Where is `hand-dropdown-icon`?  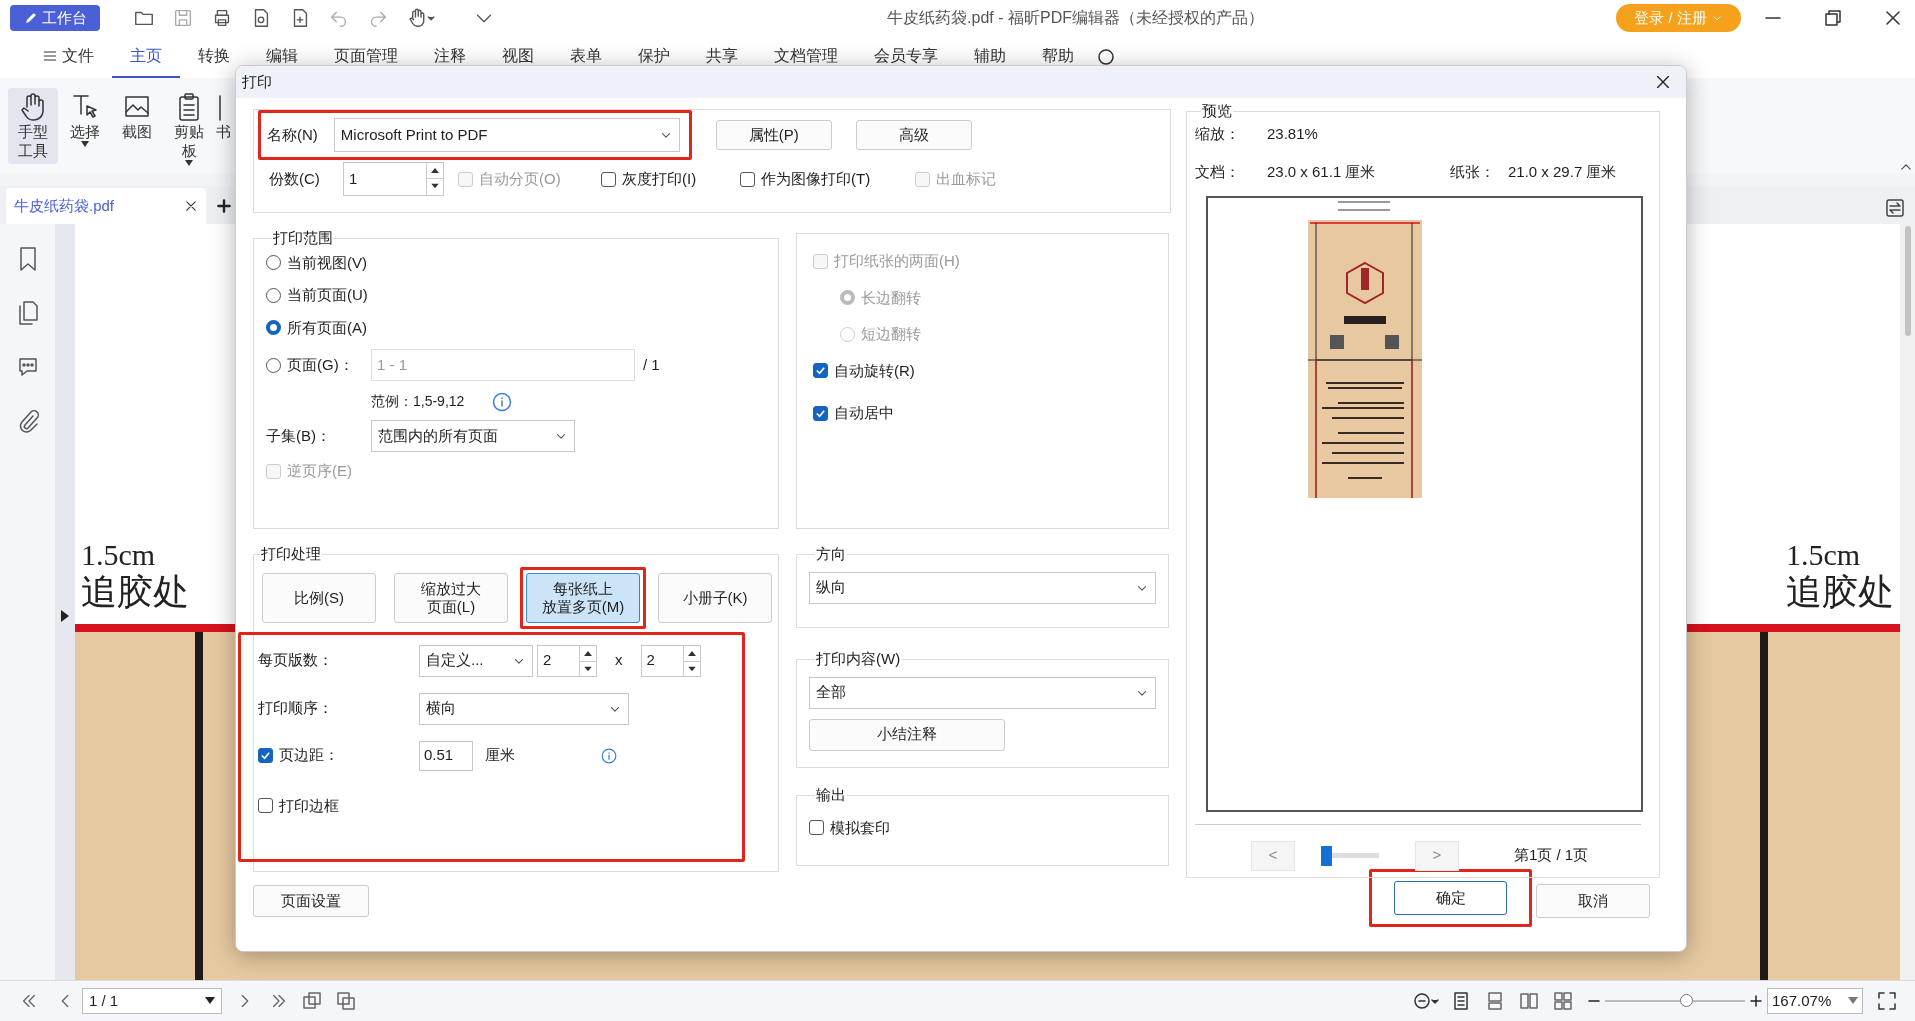 hand-dropdown-icon is located at coordinates (421, 18).